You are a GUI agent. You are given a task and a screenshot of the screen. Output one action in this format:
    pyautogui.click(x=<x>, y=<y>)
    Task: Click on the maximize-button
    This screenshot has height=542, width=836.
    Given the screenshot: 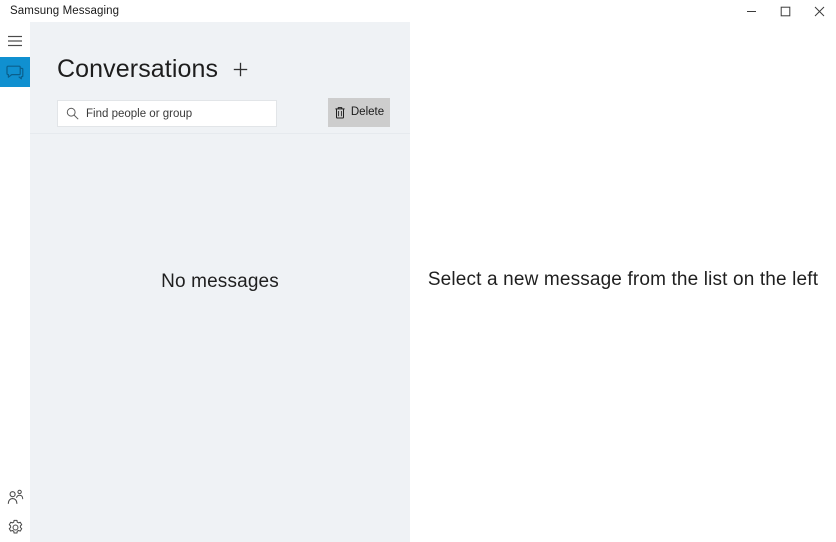 What is the action you would take?
    pyautogui.click(x=785, y=11)
    